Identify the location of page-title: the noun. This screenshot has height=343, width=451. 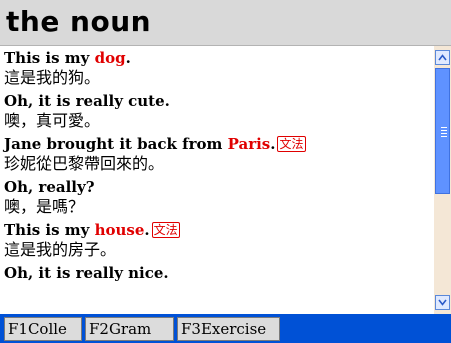
(79, 21).